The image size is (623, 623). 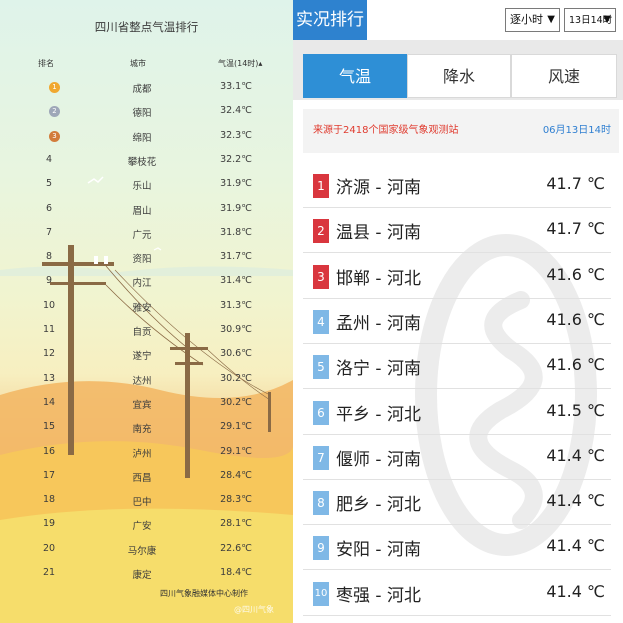 I want to click on rank-badge: 1, so click(x=321, y=186).